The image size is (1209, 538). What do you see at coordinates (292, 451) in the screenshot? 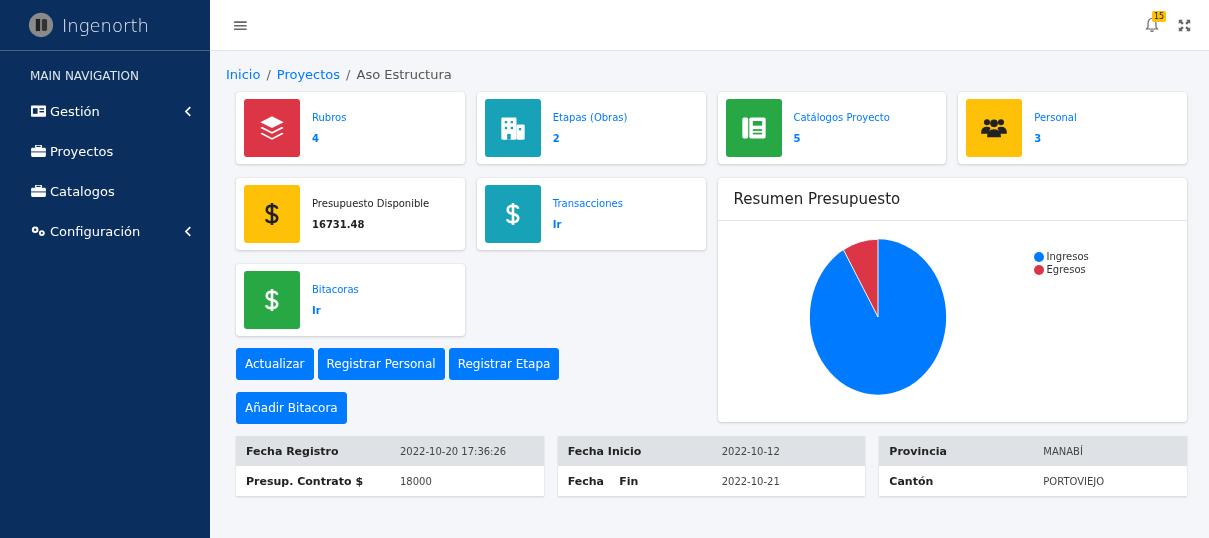
I see `table-header-cell-text: Fecha Registro` at bounding box center [292, 451].